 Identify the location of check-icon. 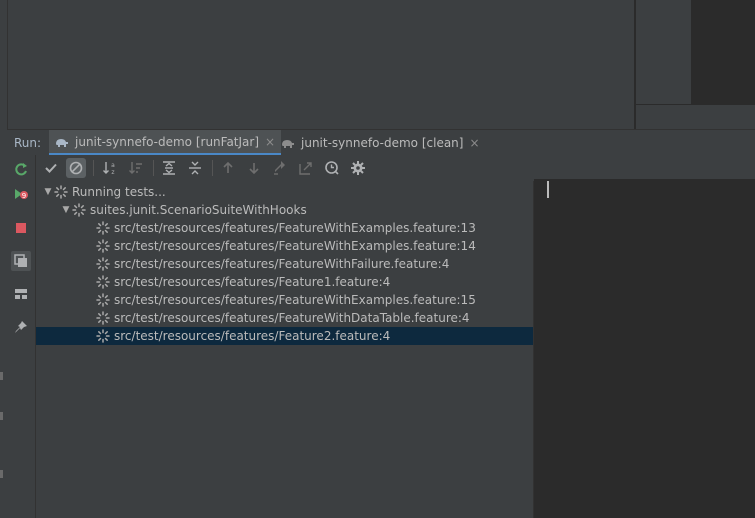
(51, 168).